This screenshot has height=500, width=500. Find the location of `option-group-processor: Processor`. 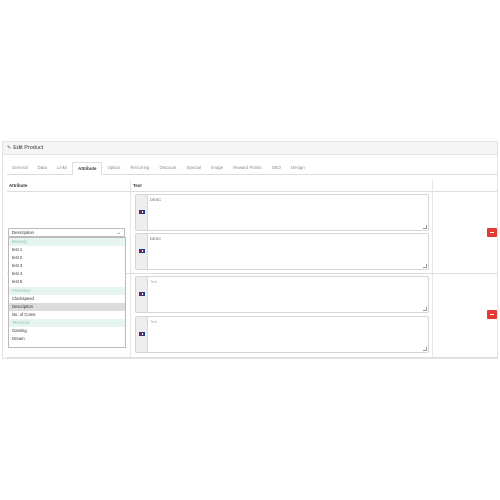

option-group-processor: Processor is located at coordinates (67, 290).